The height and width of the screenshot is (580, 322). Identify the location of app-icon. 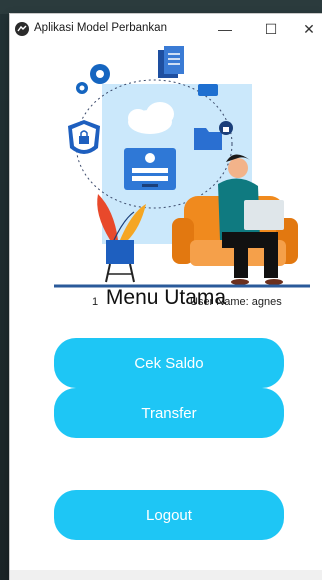
(22, 29).